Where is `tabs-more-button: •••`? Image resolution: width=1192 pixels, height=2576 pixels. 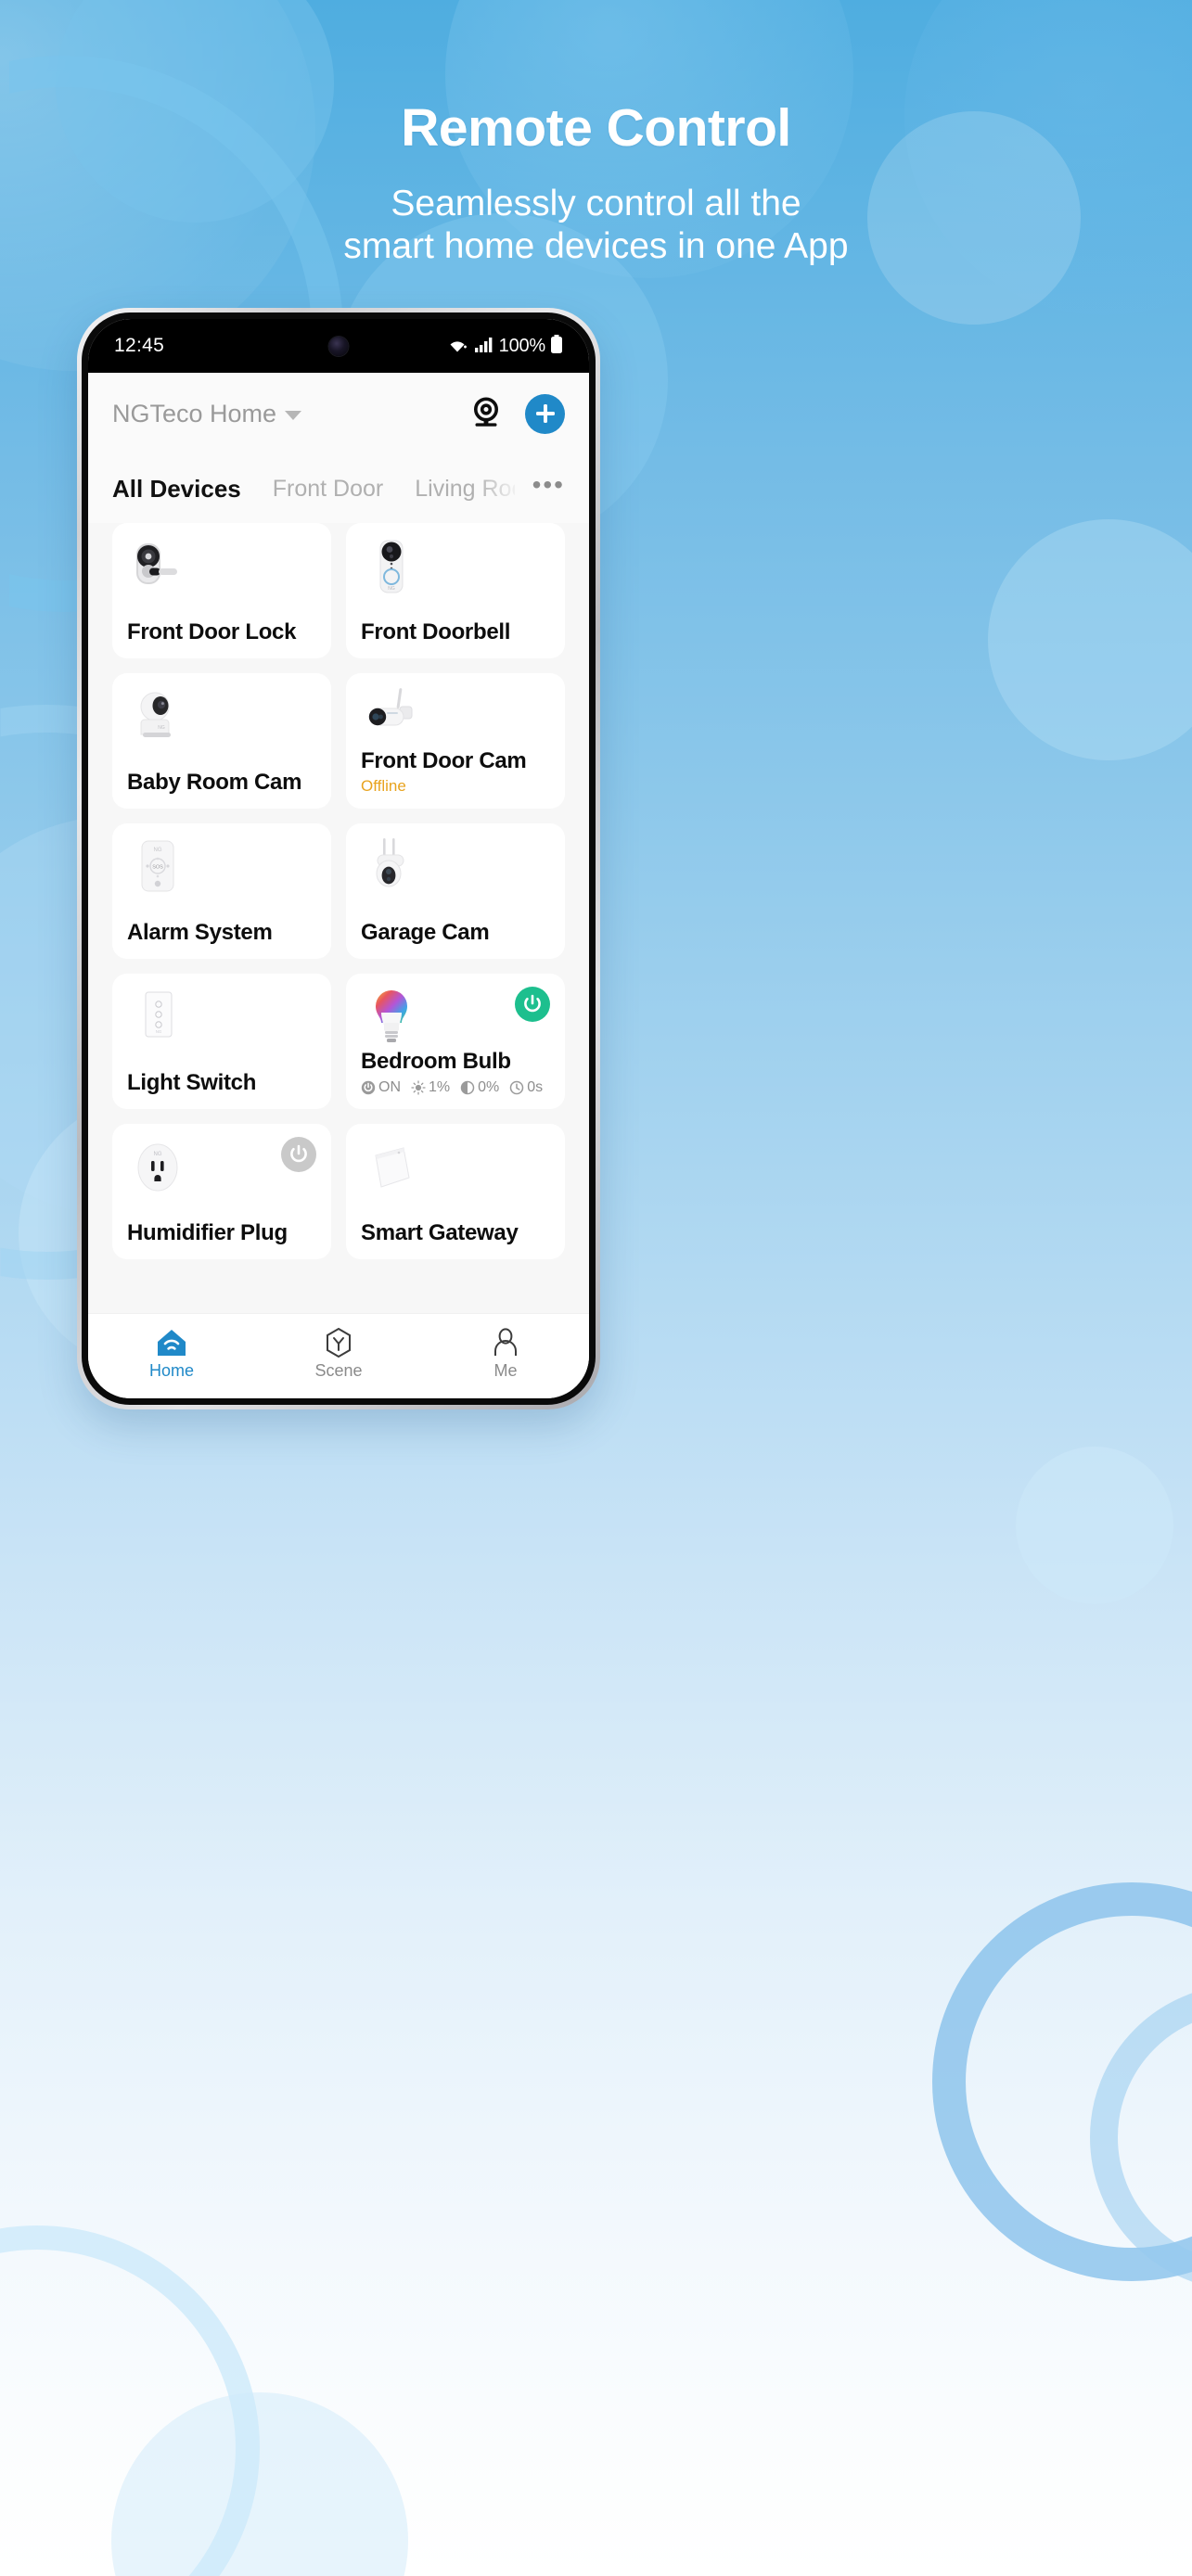
tabs-more-button: ••• is located at coordinates (548, 486).